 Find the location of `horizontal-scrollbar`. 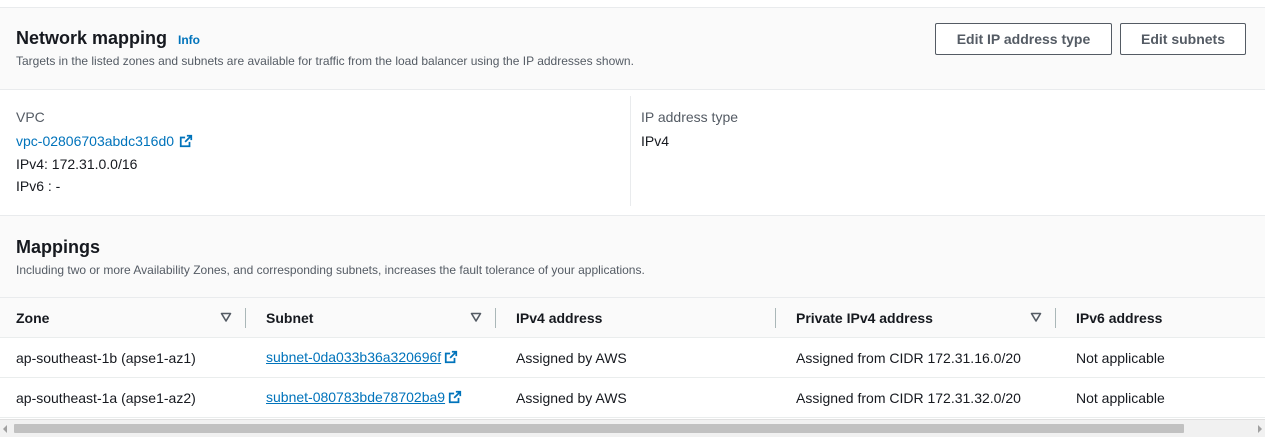

horizontal-scrollbar is located at coordinates (632, 428).